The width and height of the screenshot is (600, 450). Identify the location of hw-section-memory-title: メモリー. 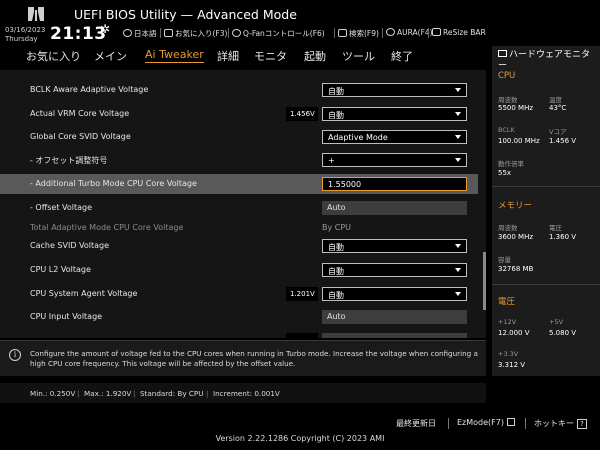
(515, 206).